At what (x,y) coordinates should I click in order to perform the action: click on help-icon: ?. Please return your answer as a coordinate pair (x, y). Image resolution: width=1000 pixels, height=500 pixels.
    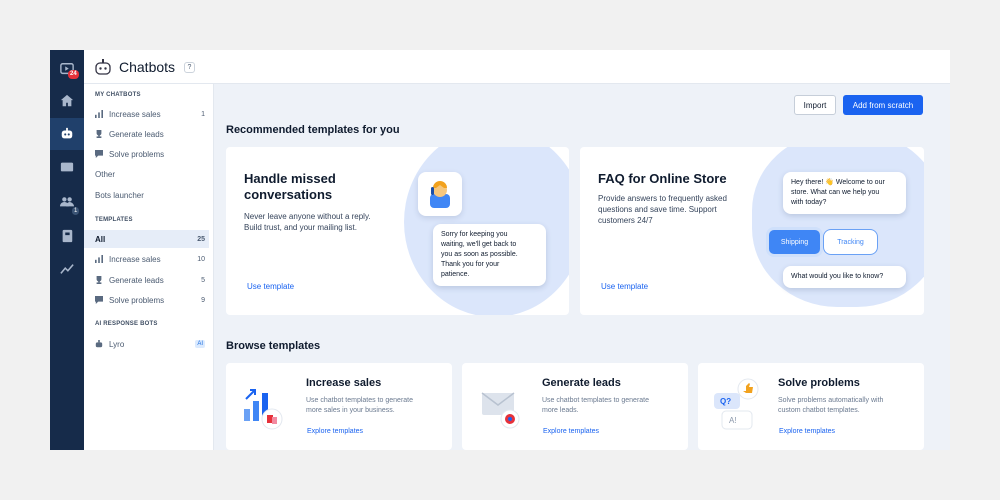
    Looking at the image, I should click on (189, 67).